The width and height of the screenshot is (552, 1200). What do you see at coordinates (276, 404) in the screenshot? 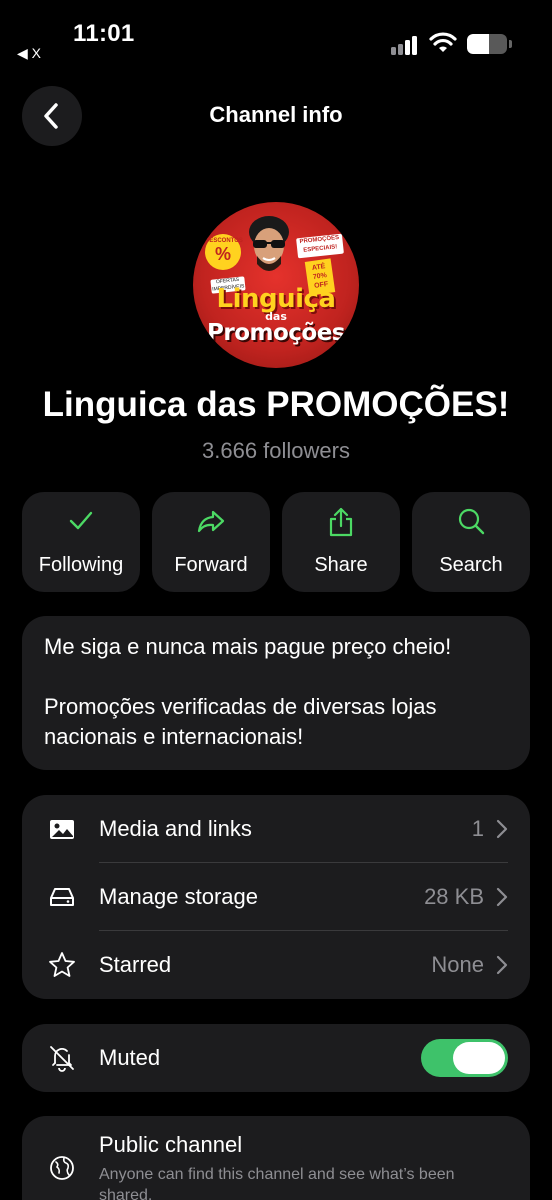
I see `channel-name: Linguica das PROMOÇÕES!` at bounding box center [276, 404].